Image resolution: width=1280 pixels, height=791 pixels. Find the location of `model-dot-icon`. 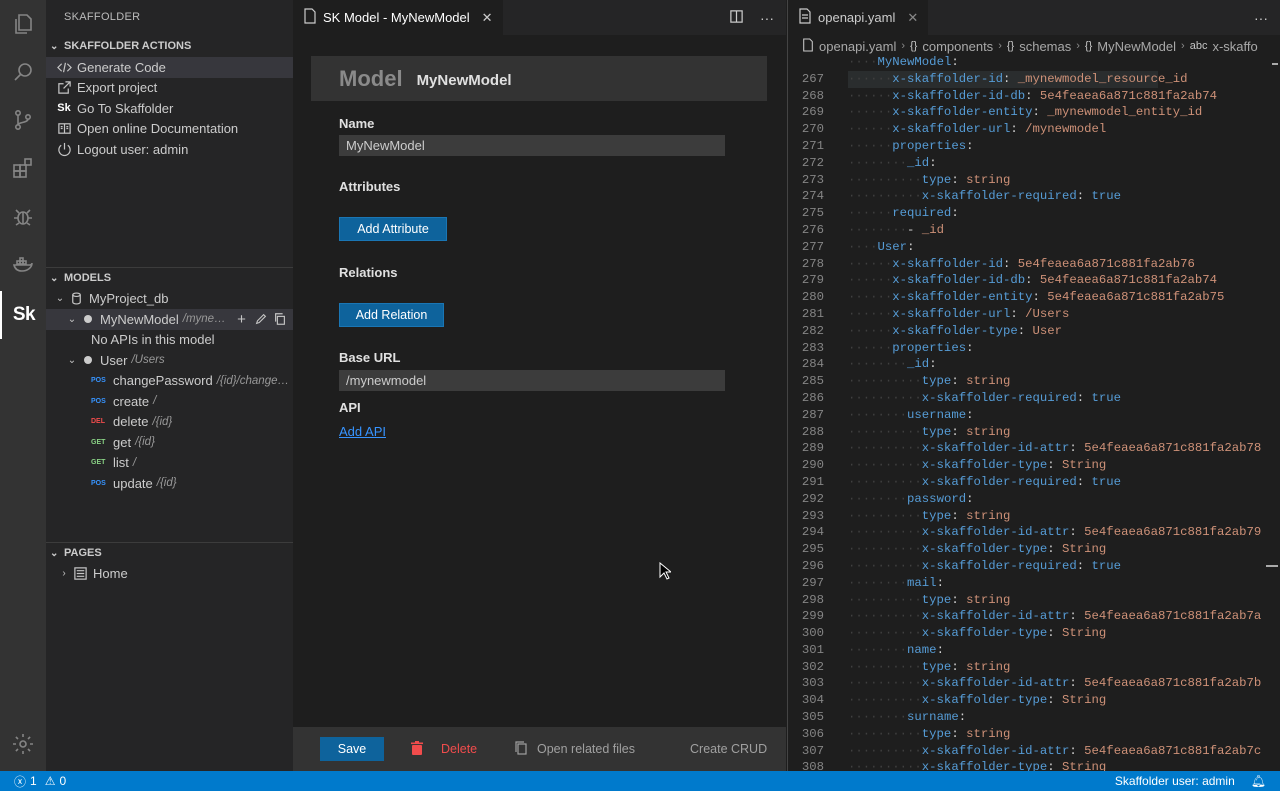

model-dot-icon is located at coordinates (88, 360).